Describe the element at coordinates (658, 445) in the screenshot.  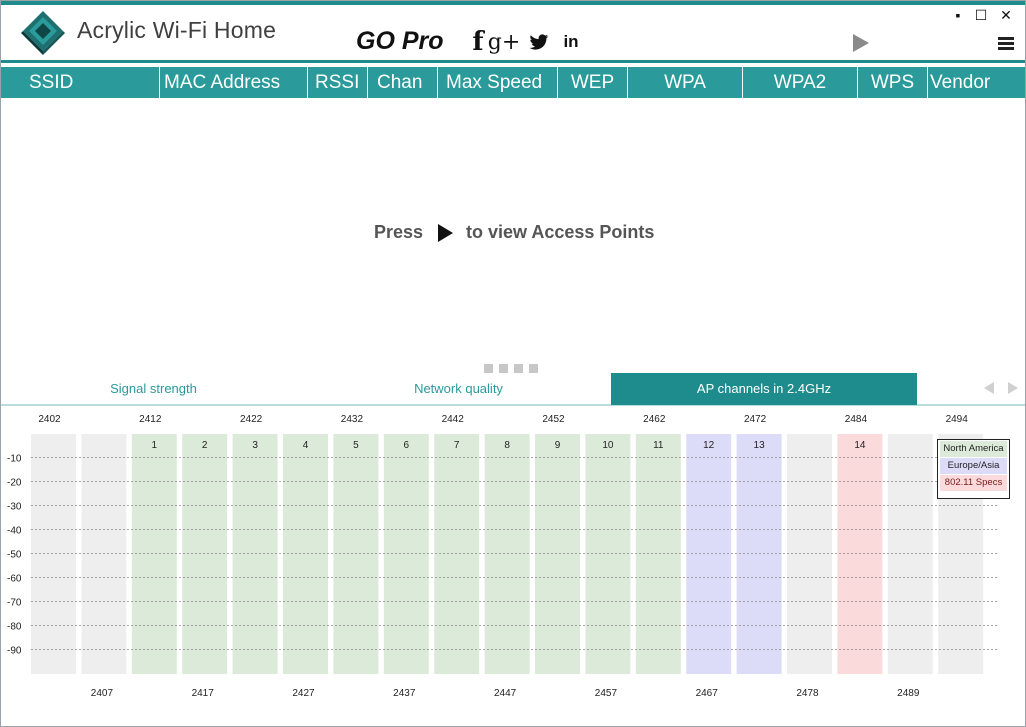
I see `channel-label: 11` at that location.